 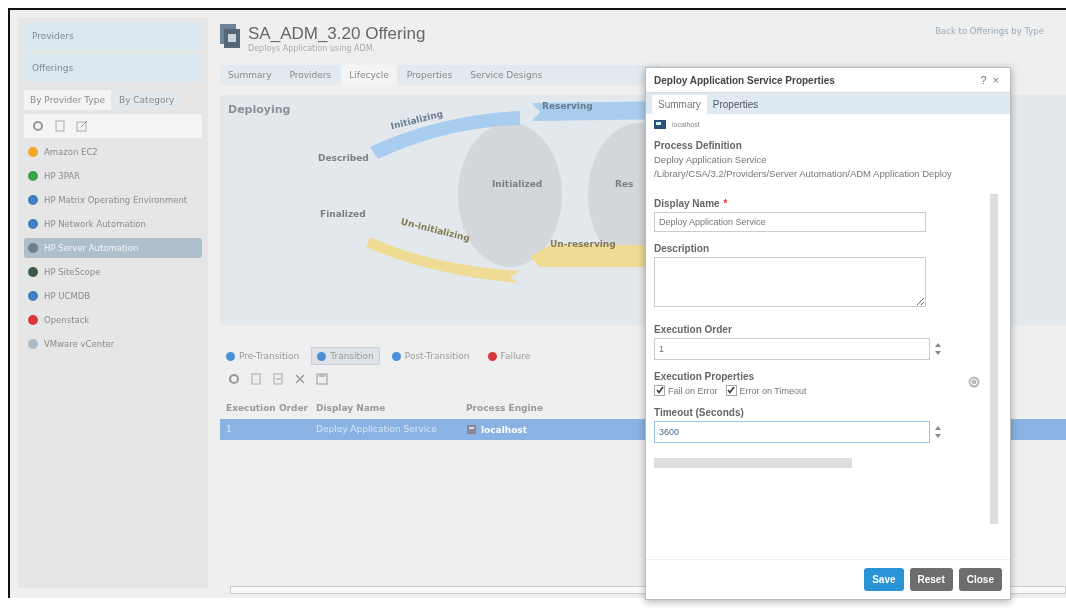 I want to click on transition-tab: Transition, so click(x=345, y=356).